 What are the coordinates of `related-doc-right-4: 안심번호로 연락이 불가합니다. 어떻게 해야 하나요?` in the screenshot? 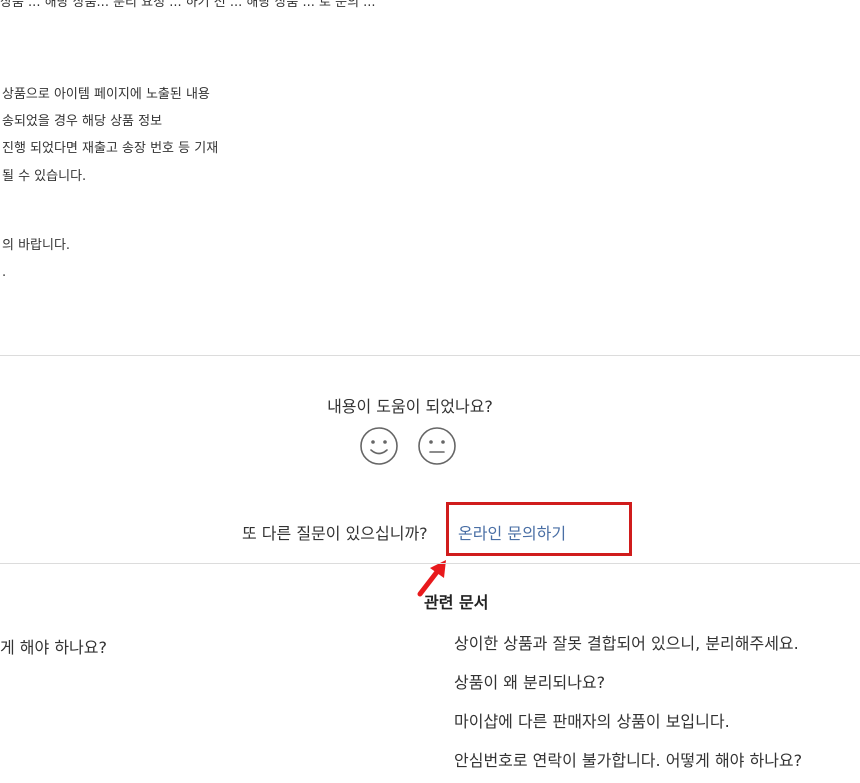 It's located at (628, 761).